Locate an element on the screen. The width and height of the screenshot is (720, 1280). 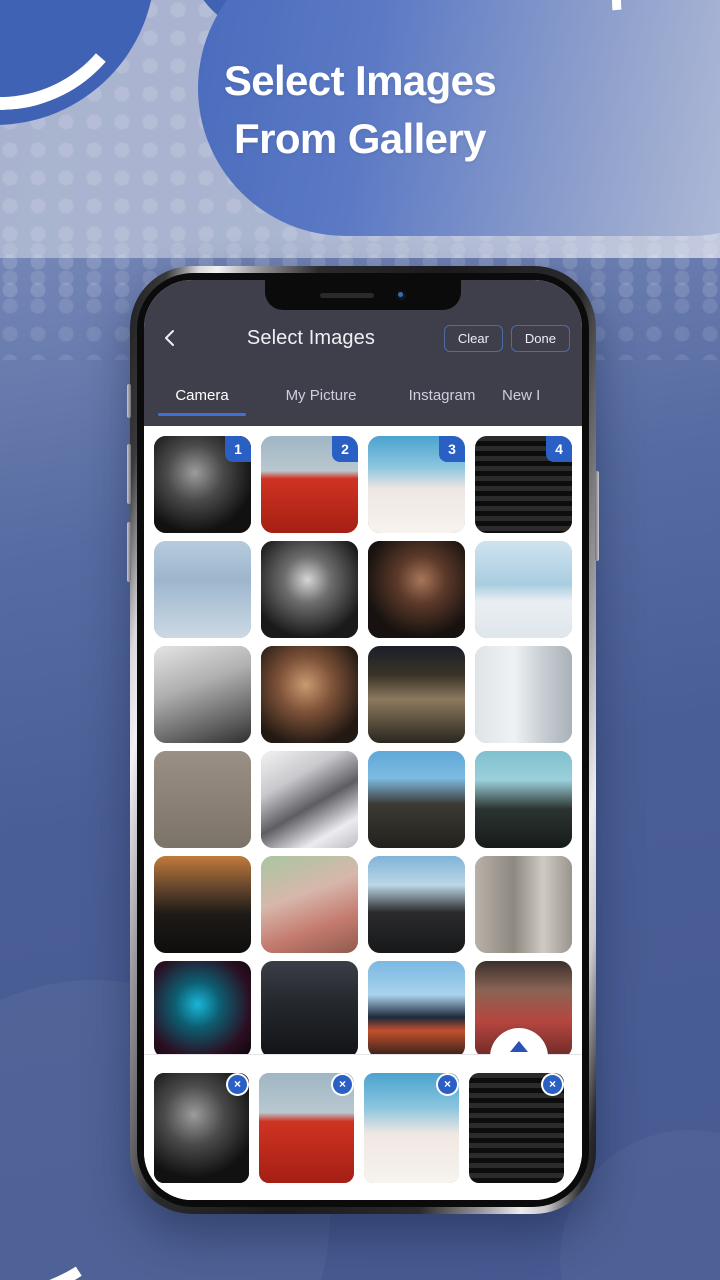
selection-order-badge: 4 is located at coordinates (559, 449).